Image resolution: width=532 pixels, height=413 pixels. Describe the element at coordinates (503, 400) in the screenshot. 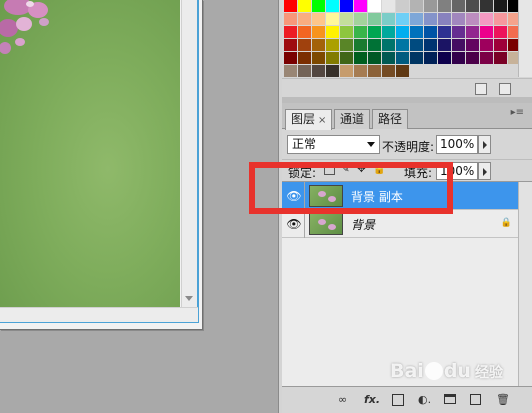

I see `trash-icon: 🗑` at that location.